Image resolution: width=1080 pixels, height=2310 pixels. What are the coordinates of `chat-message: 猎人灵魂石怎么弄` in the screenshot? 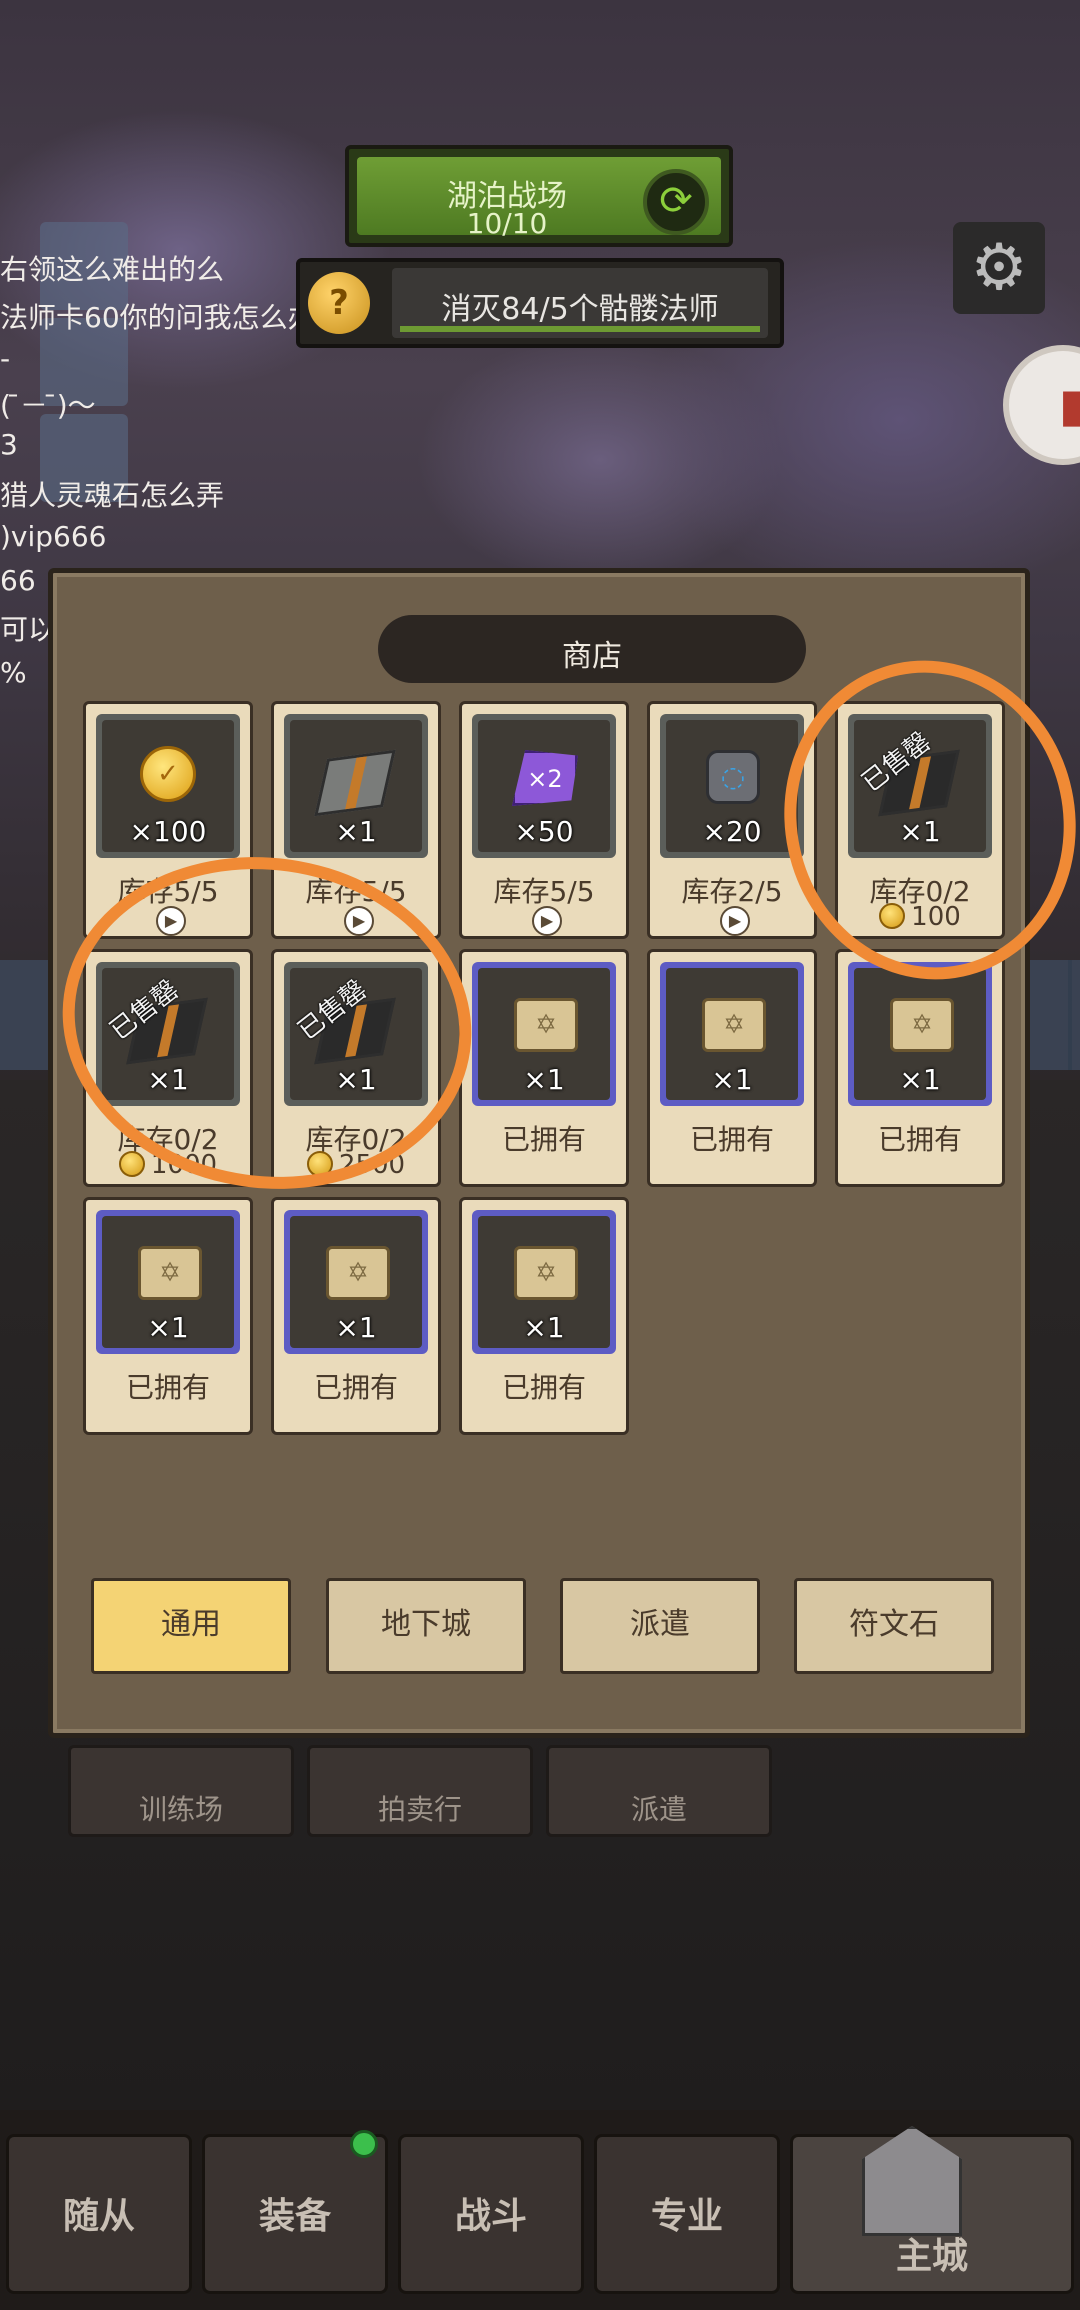 It's located at (112, 495).